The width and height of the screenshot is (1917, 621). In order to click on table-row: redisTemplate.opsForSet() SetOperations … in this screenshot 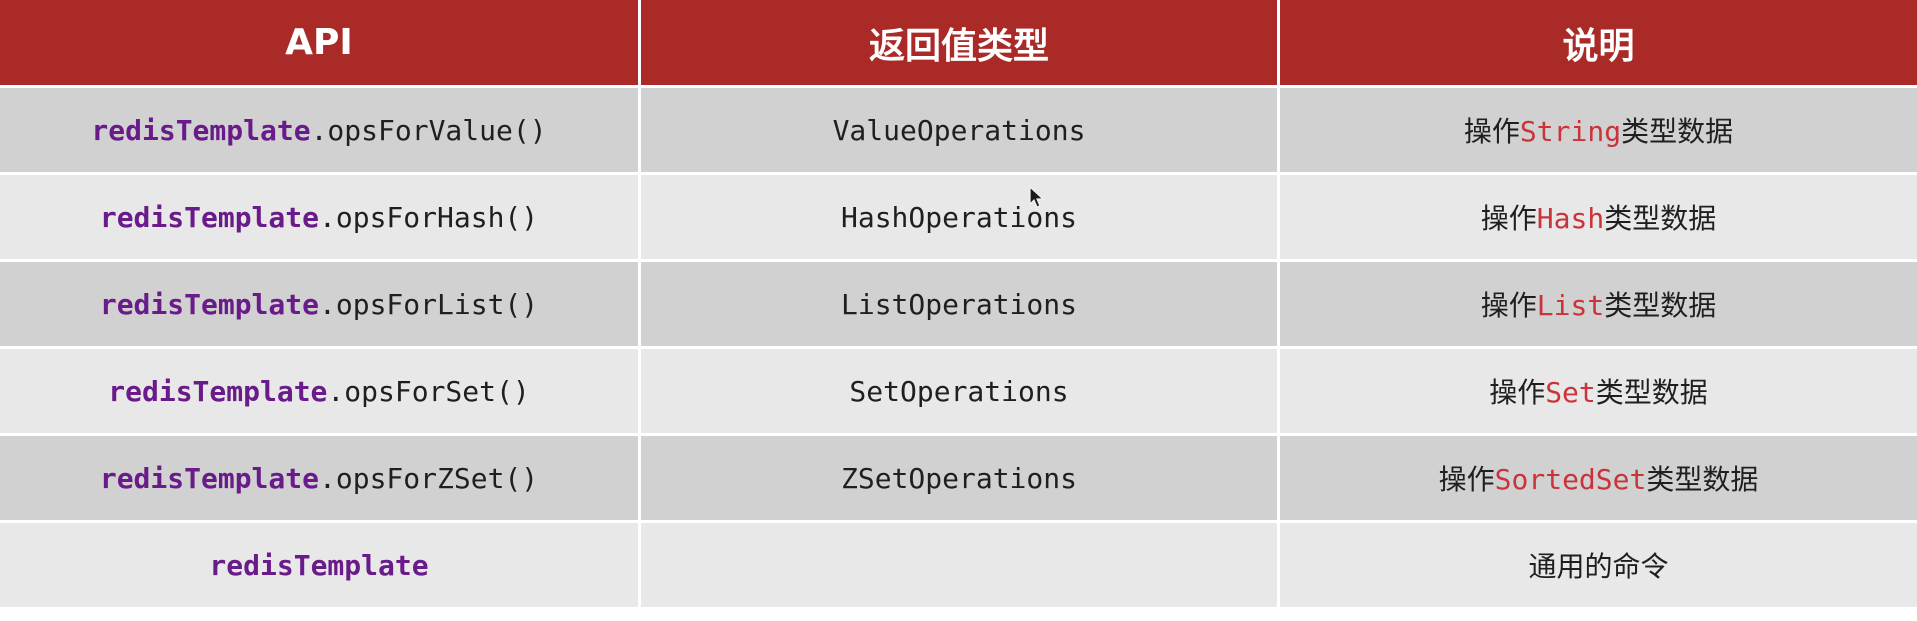, I will do `click(958, 391)`.